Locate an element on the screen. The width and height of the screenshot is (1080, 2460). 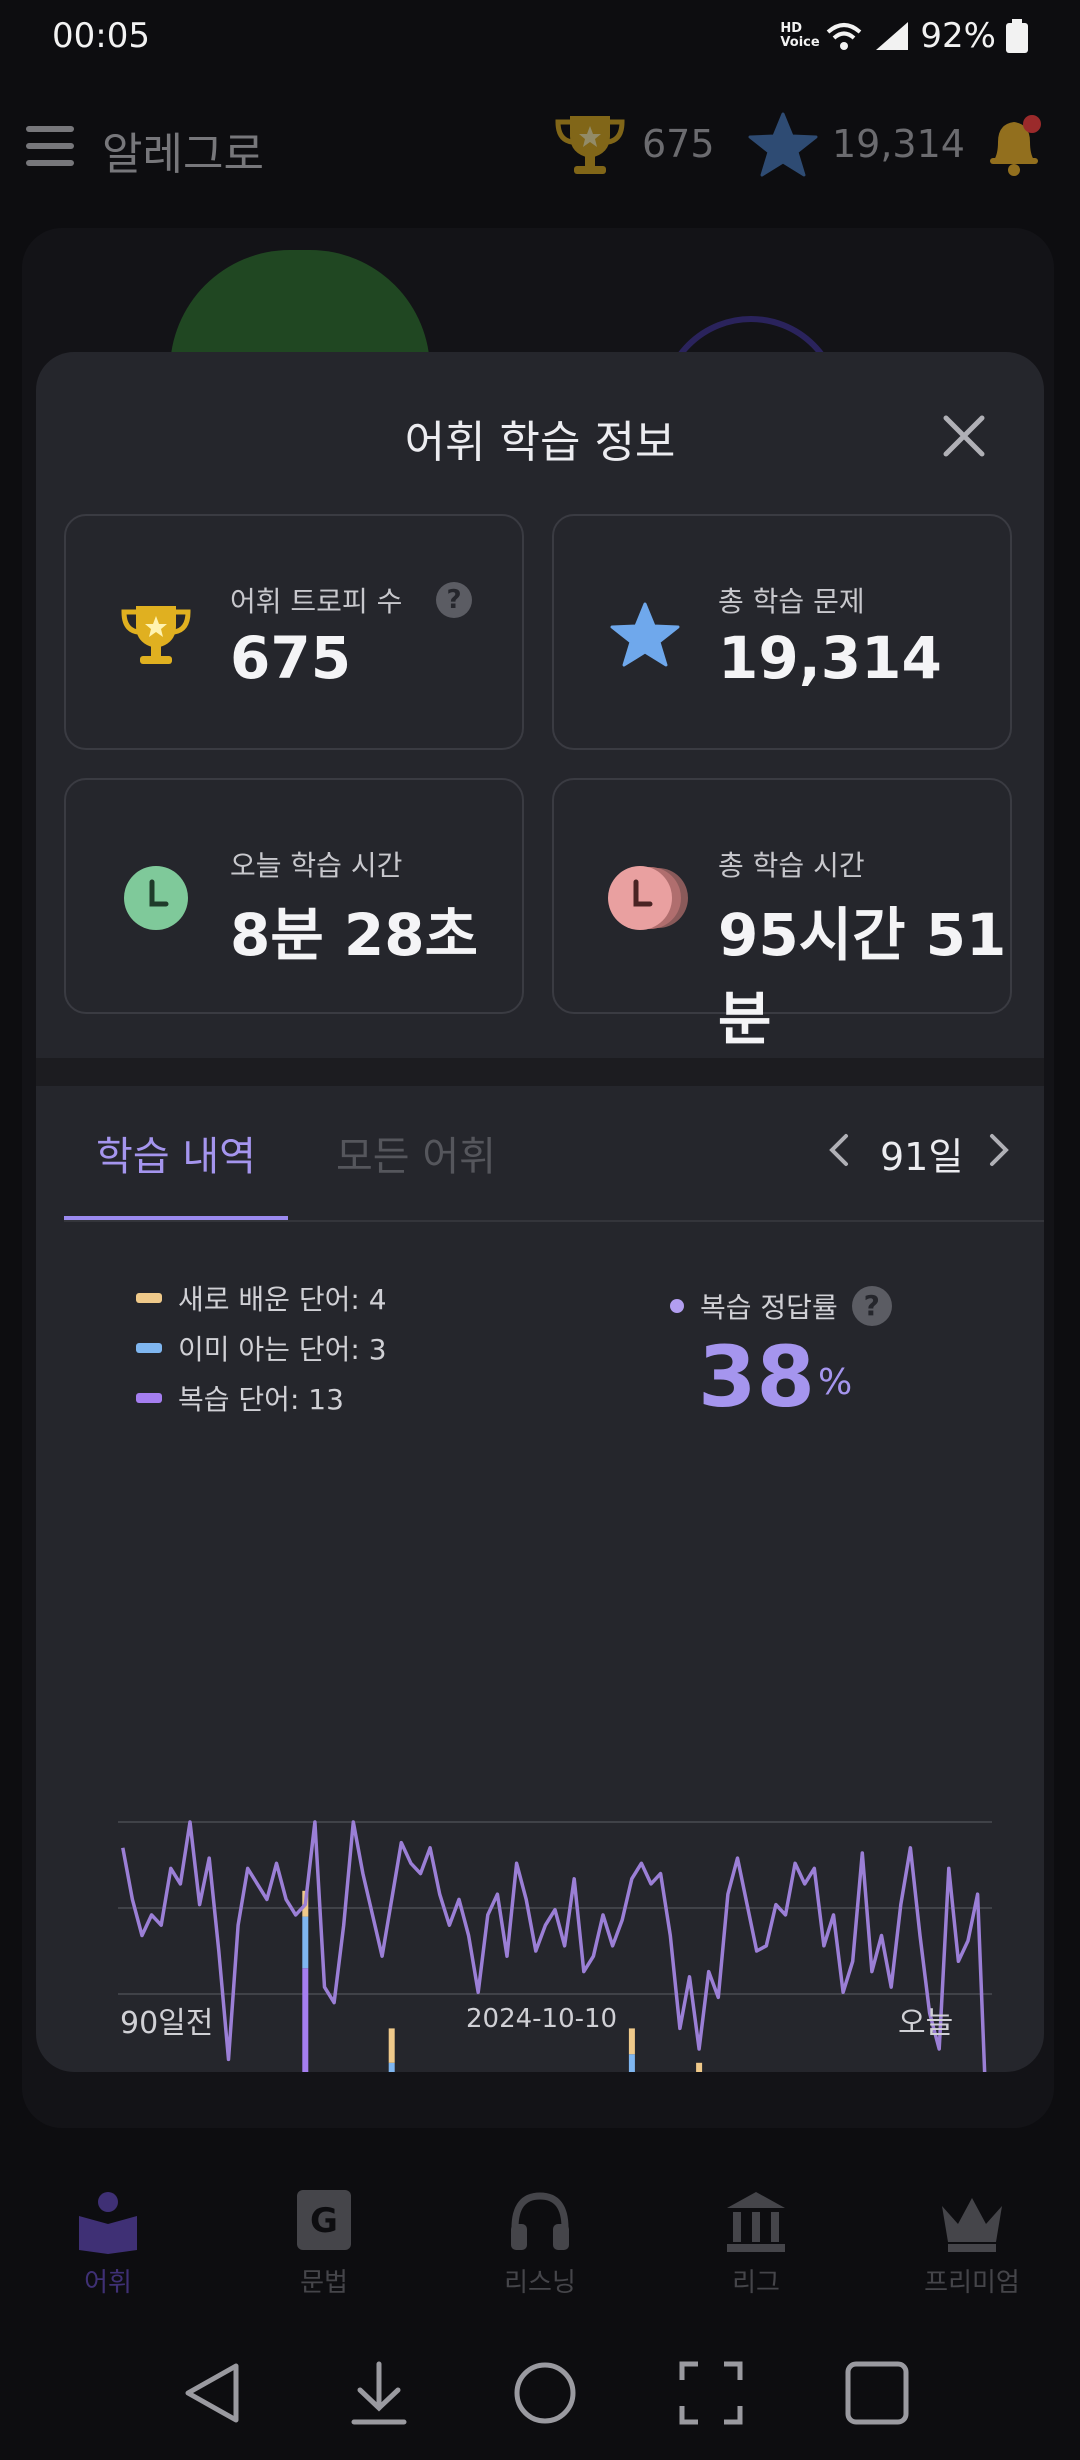
recents-icon is located at coordinates (877, 2393).